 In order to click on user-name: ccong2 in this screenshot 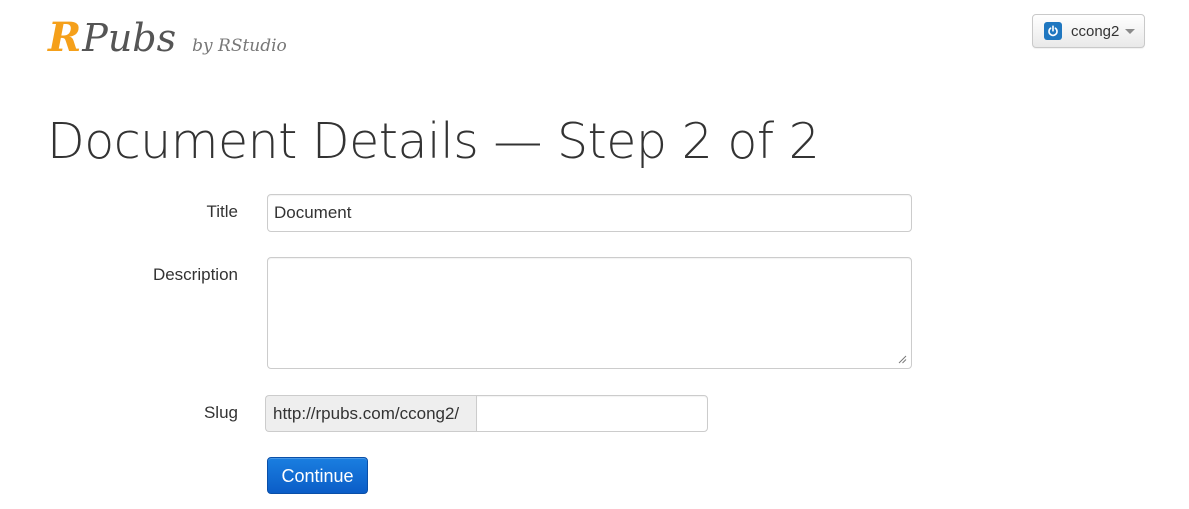, I will do `click(1095, 31)`.